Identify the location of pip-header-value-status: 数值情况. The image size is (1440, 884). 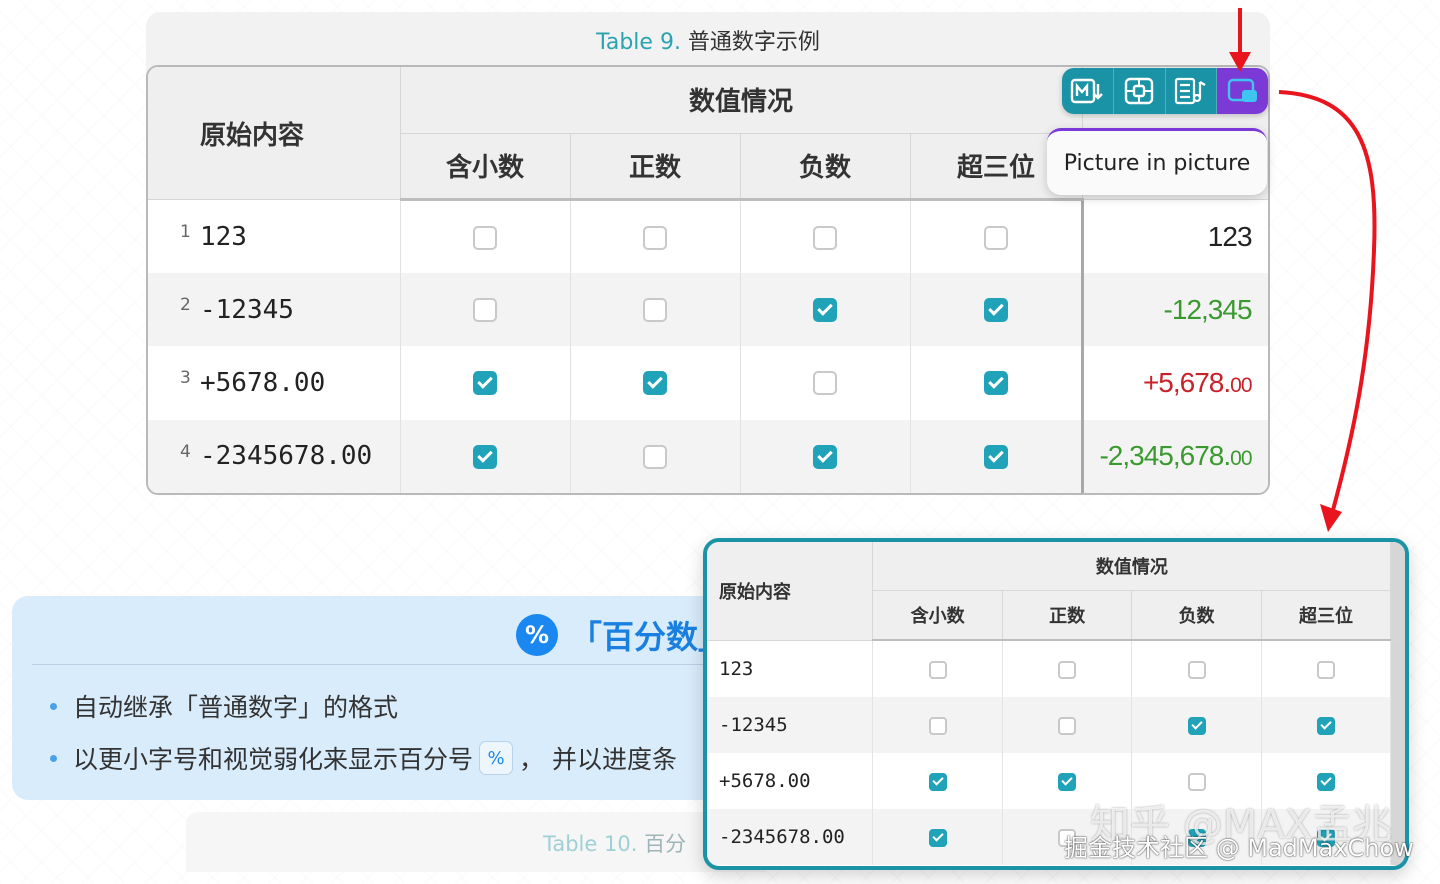
(1132, 566).